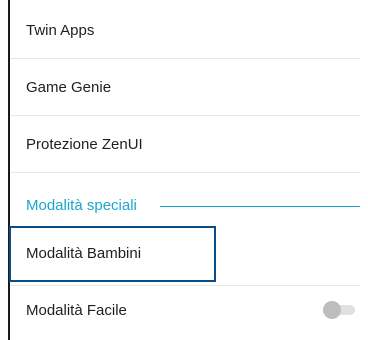 This screenshot has height=340, width=368. I want to click on section-header-special-modes: Modalità speciali, so click(81, 205).